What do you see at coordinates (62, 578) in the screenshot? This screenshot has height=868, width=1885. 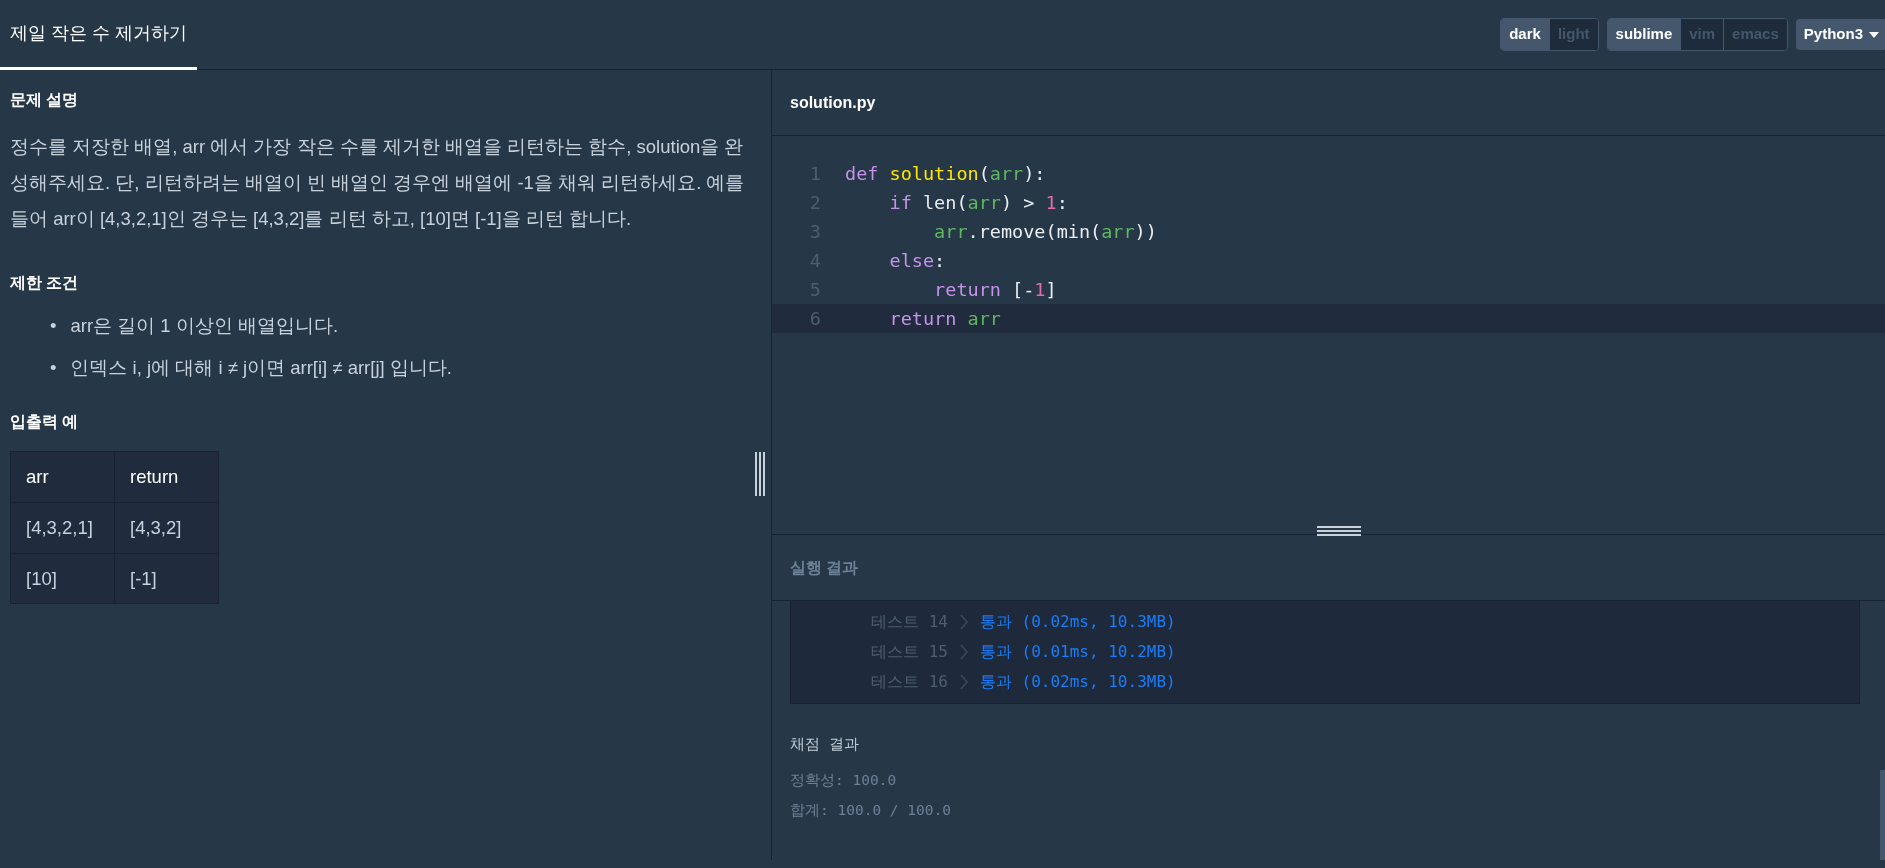 I see `table-cell: [10]` at bounding box center [62, 578].